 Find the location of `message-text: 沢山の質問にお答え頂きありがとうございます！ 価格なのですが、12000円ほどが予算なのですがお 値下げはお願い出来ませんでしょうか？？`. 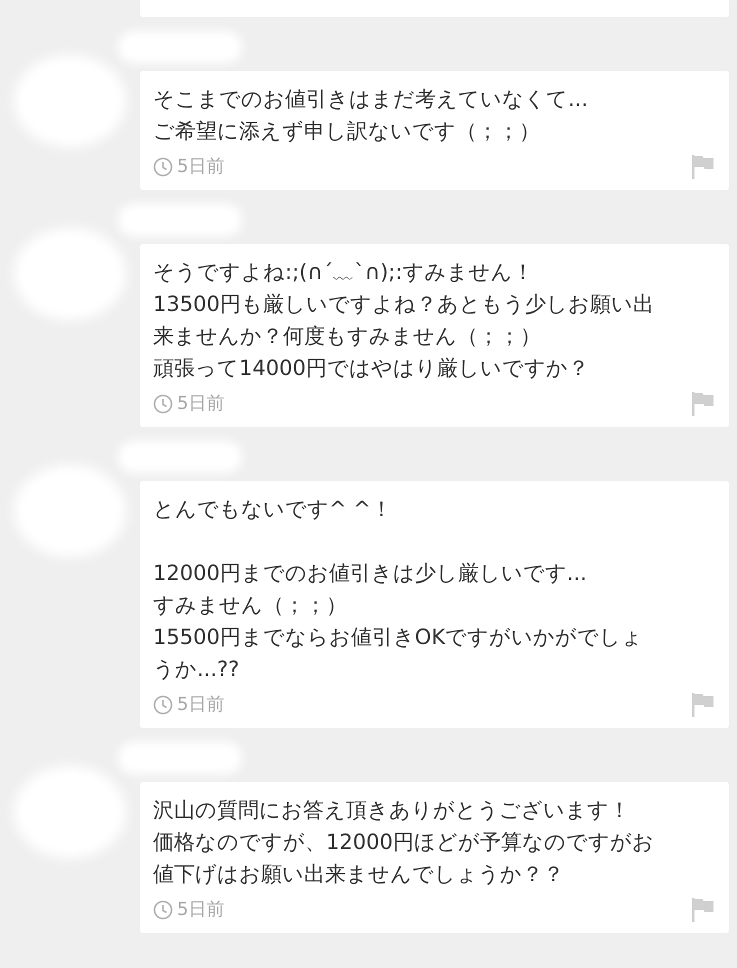

message-text: 沢山の質問にお答え頂きありがとうございます！ 価格なのですが、12000円ほどが予算なのですがお 値下げはお願い出来ませんでしょうか？？ is located at coordinates (404, 842).